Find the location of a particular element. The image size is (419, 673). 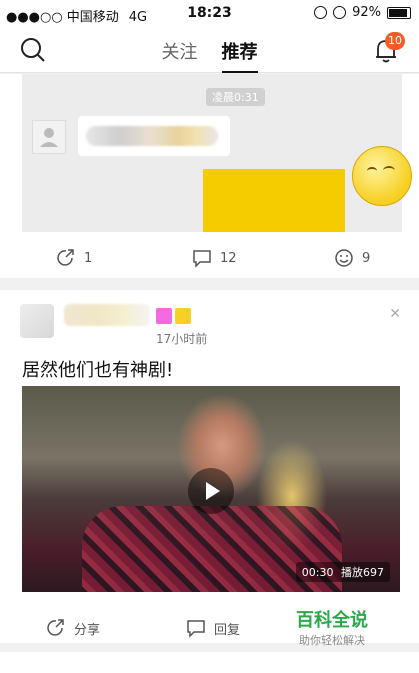

watermark-title: 百科全说 is located at coordinates (332, 620).